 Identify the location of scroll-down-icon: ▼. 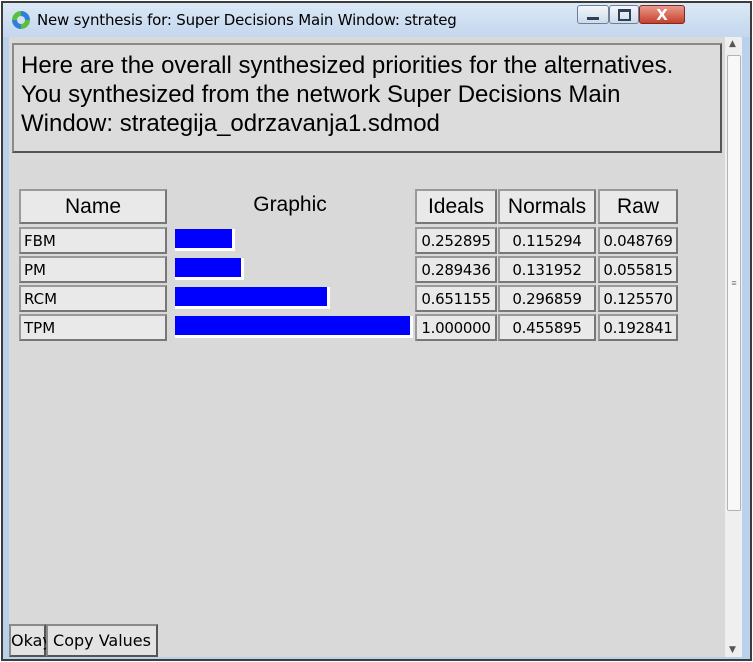
(732, 650).